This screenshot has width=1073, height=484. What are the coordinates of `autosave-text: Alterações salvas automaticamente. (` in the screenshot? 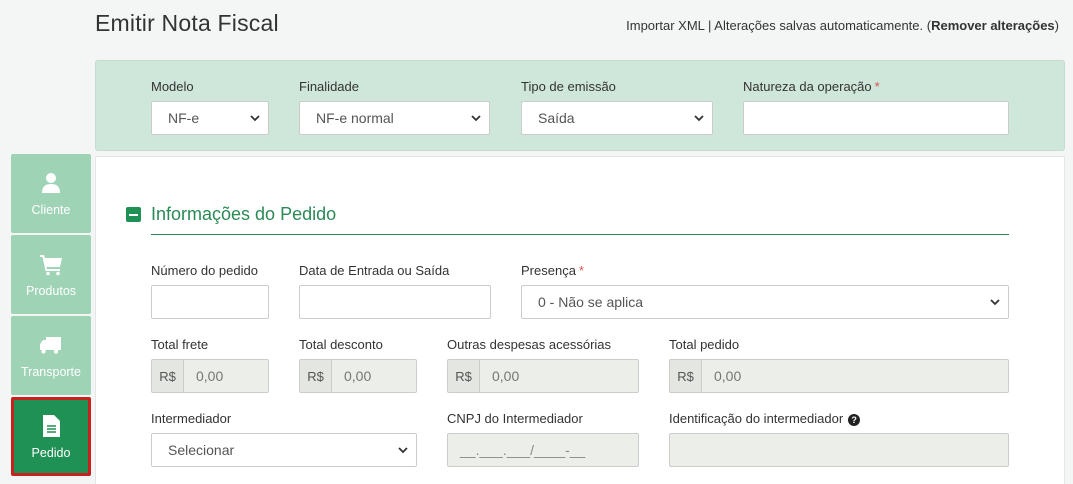 It's located at (823, 25).